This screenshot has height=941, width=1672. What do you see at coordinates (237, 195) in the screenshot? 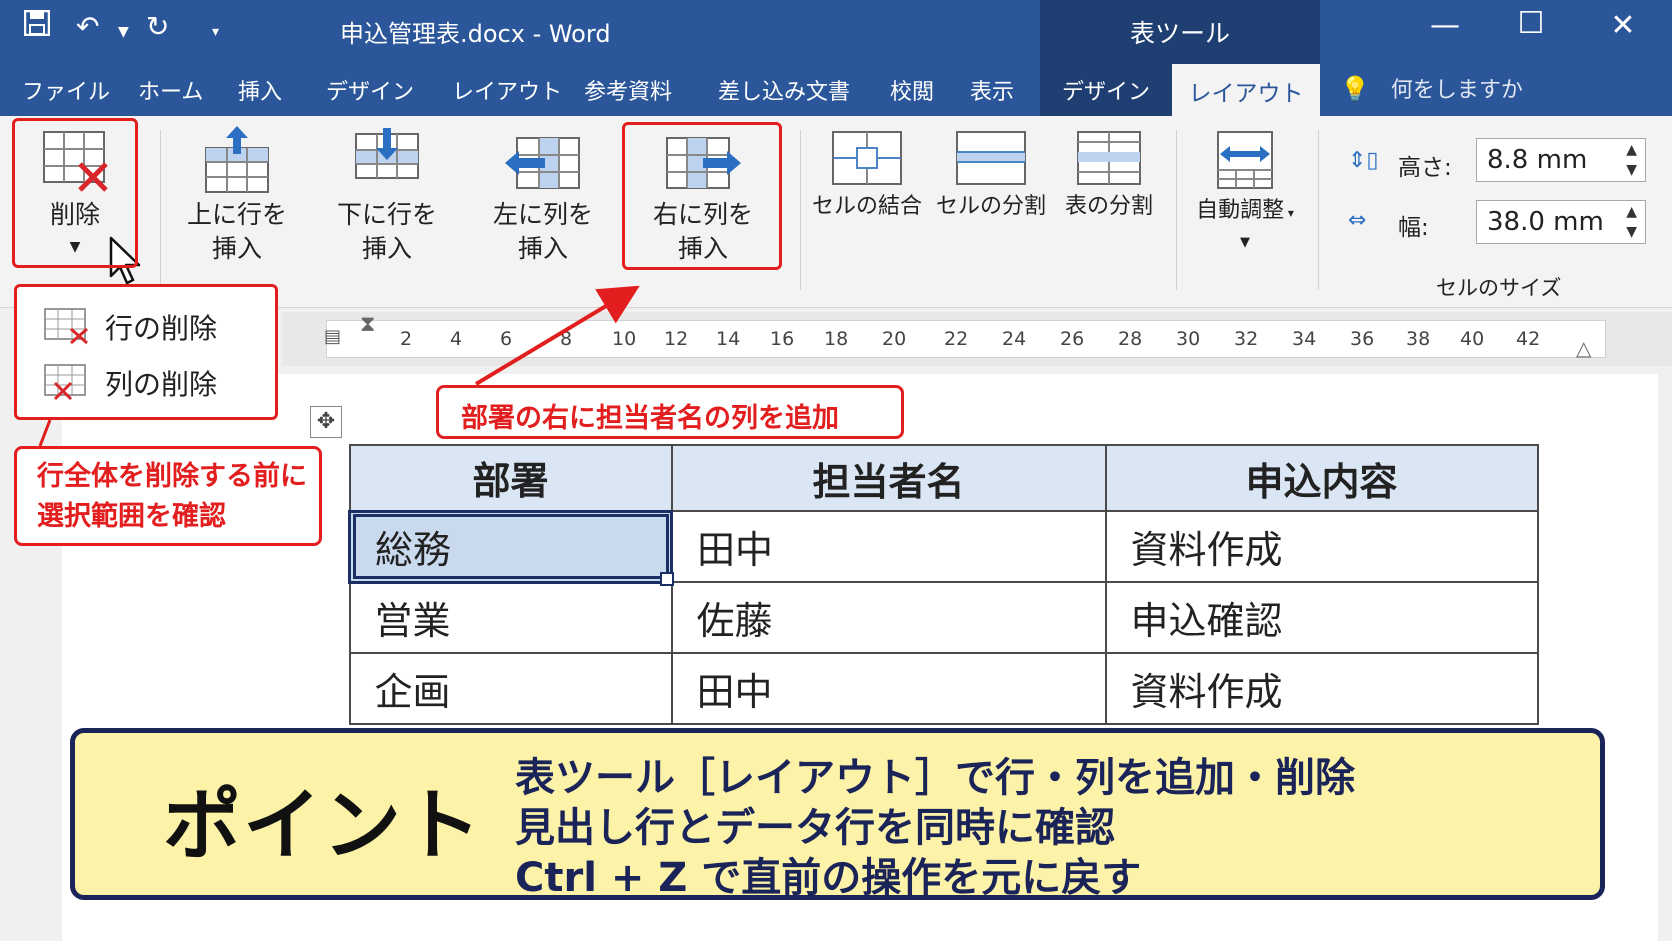
I see `insert-above-button: 上に行を 挿入` at bounding box center [237, 195].